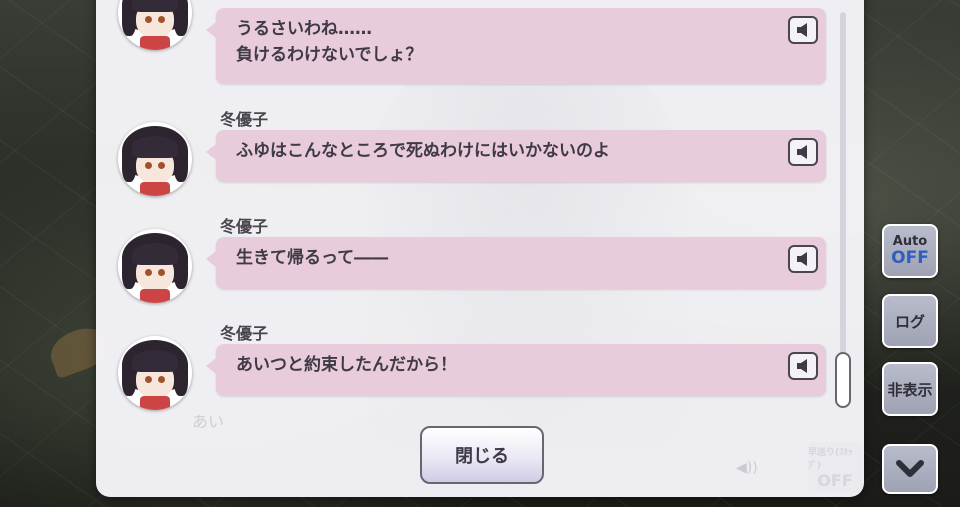  I want to click on faint-skip-label: 早送り(ｽｷｯﾌﾟ), so click(830, 459).